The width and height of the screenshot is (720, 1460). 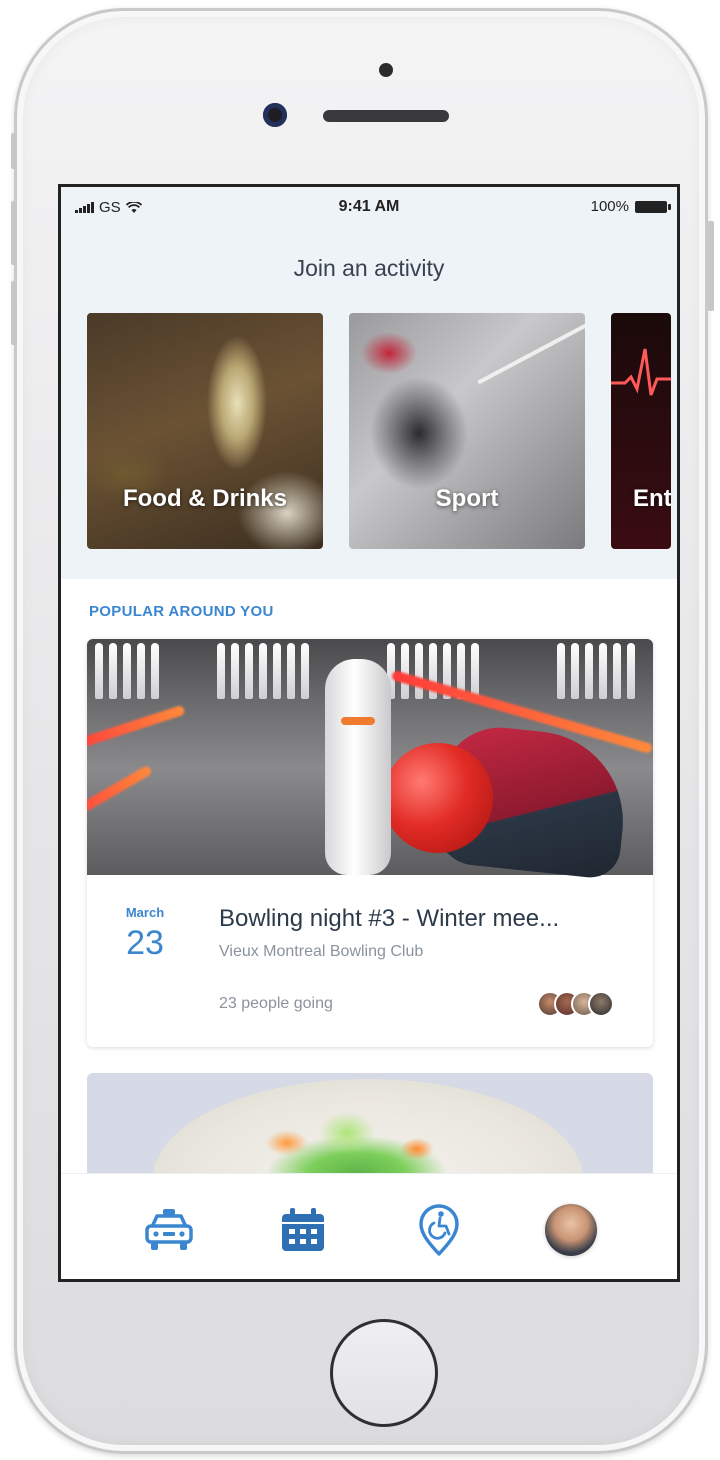 What do you see at coordinates (145, 943) in the screenshot?
I see `event-day: 23` at bounding box center [145, 943].